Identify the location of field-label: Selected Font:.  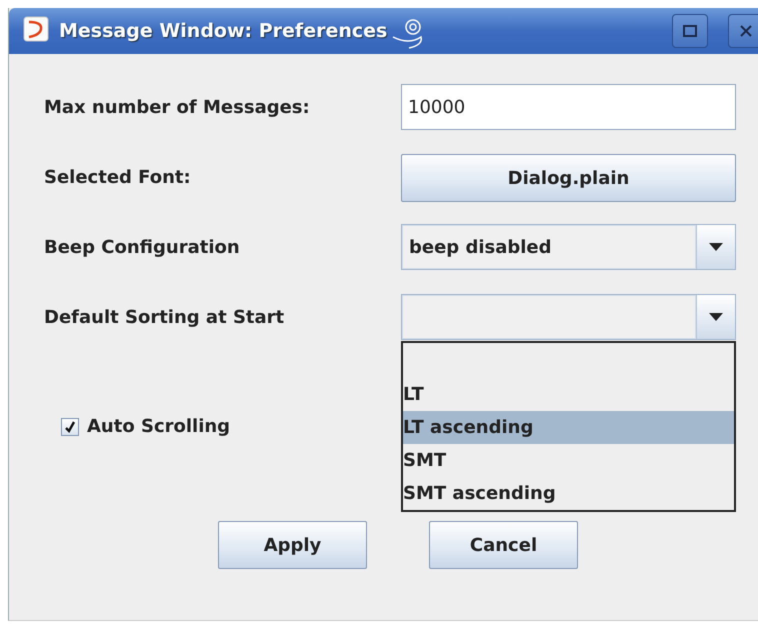
(118, 177).